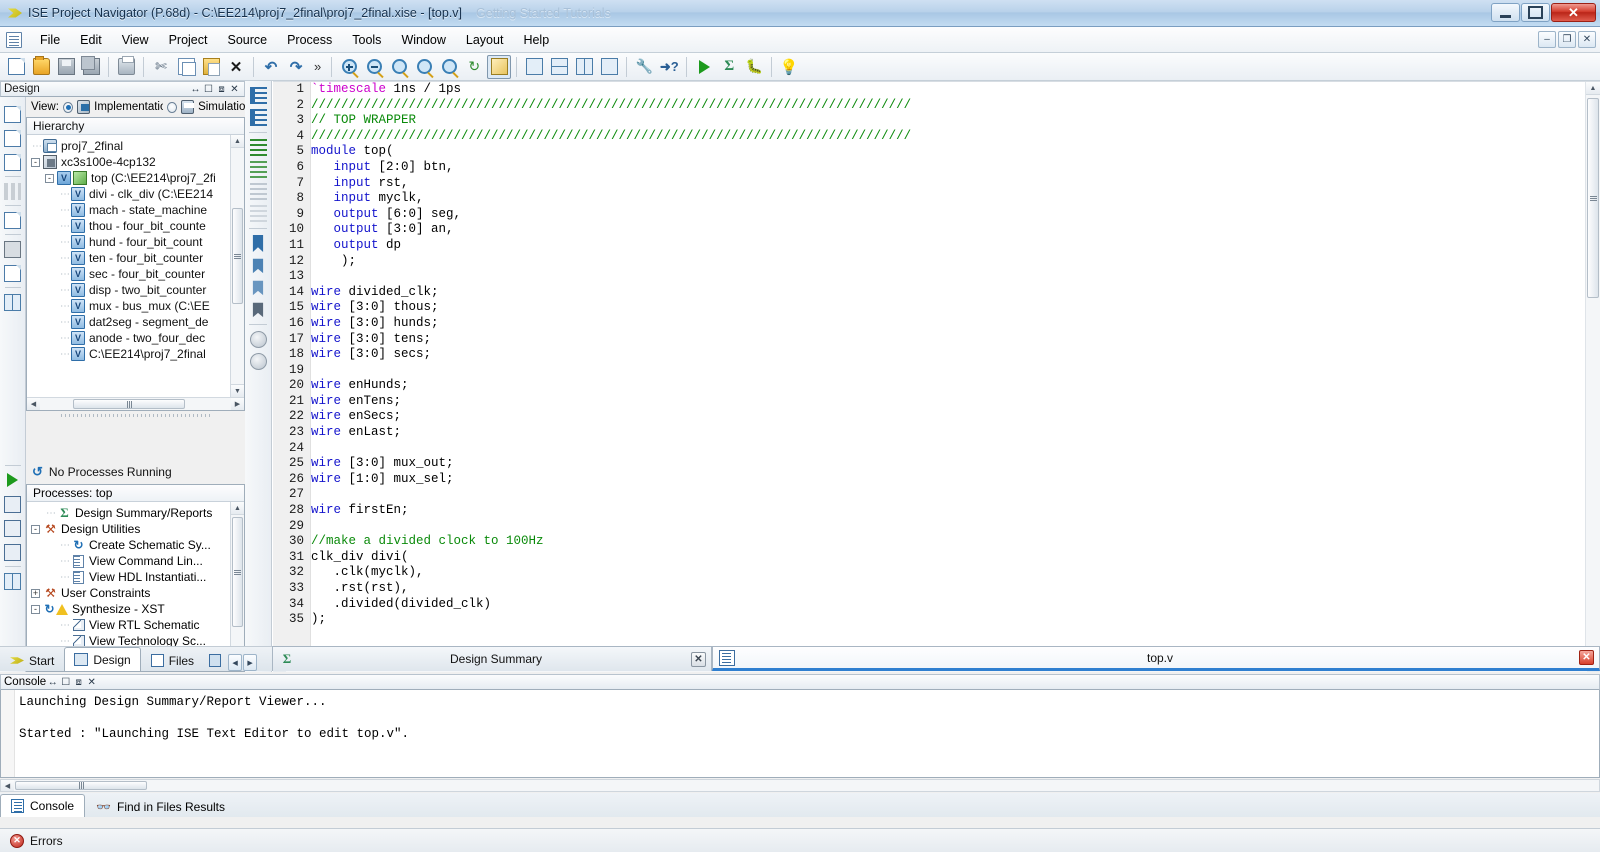 The height and width of the screenshot is (852, 1600). What do you see at coordinates (948, 464) in the screenshot?
I see `code-line: wire [3:0] mux_out;` at bounding box center [948, 464].